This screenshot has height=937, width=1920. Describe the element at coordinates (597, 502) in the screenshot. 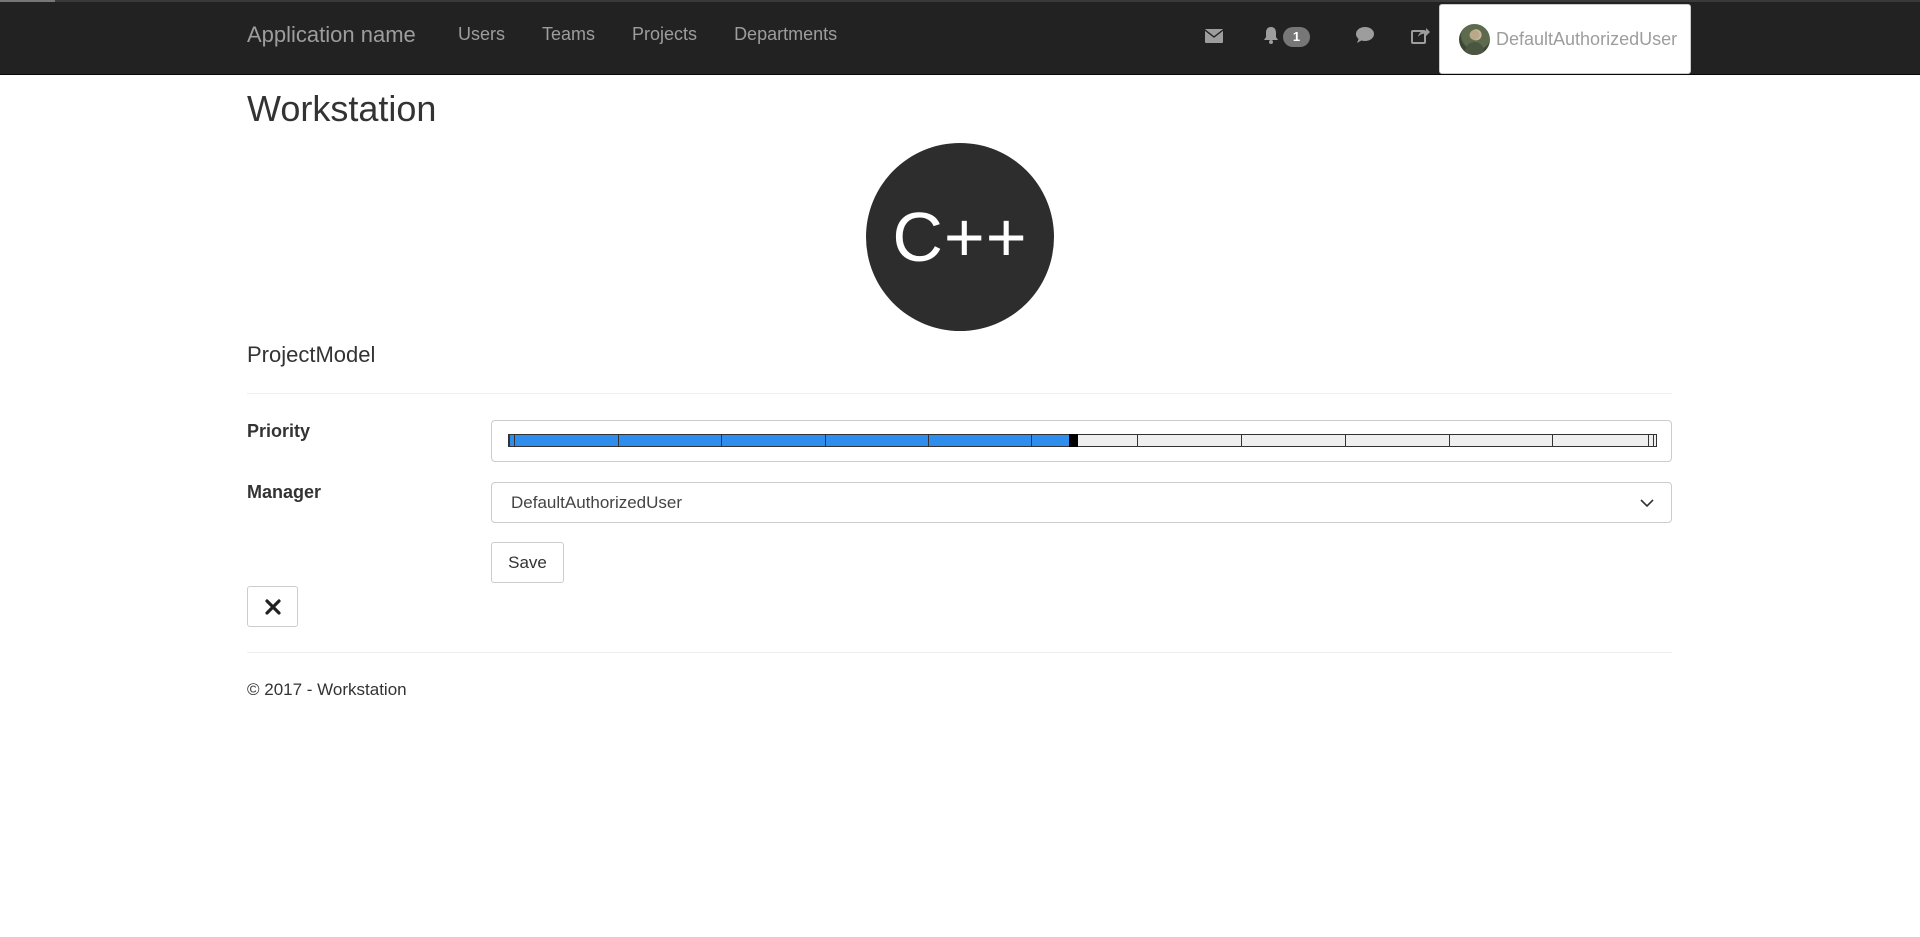

I see `manager-select-value: DefaultAuthorizedUser` at that location.